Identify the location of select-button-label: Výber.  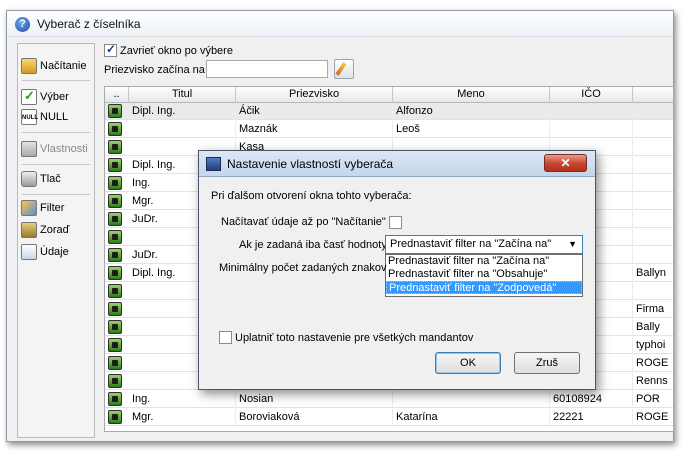
(54, 97).